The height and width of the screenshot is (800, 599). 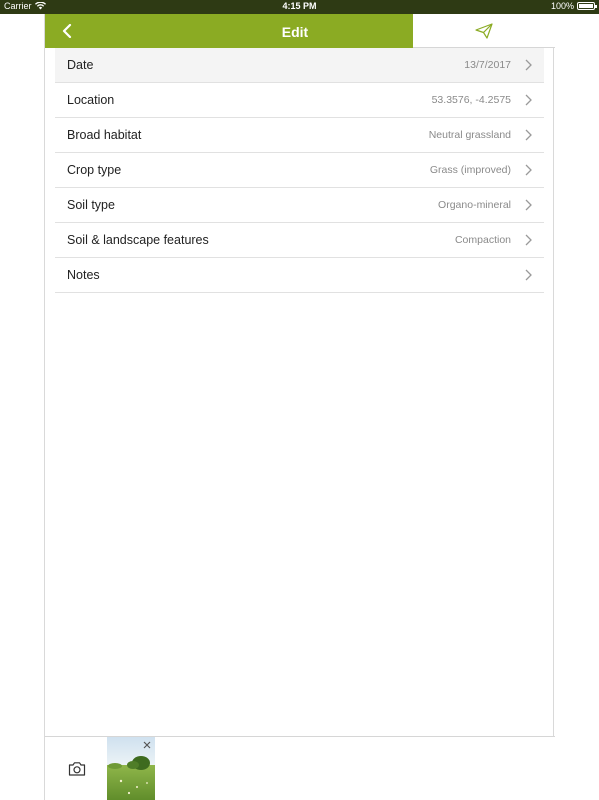 I want to click on row-label: Broad habitat, so click(x=104, y=135).